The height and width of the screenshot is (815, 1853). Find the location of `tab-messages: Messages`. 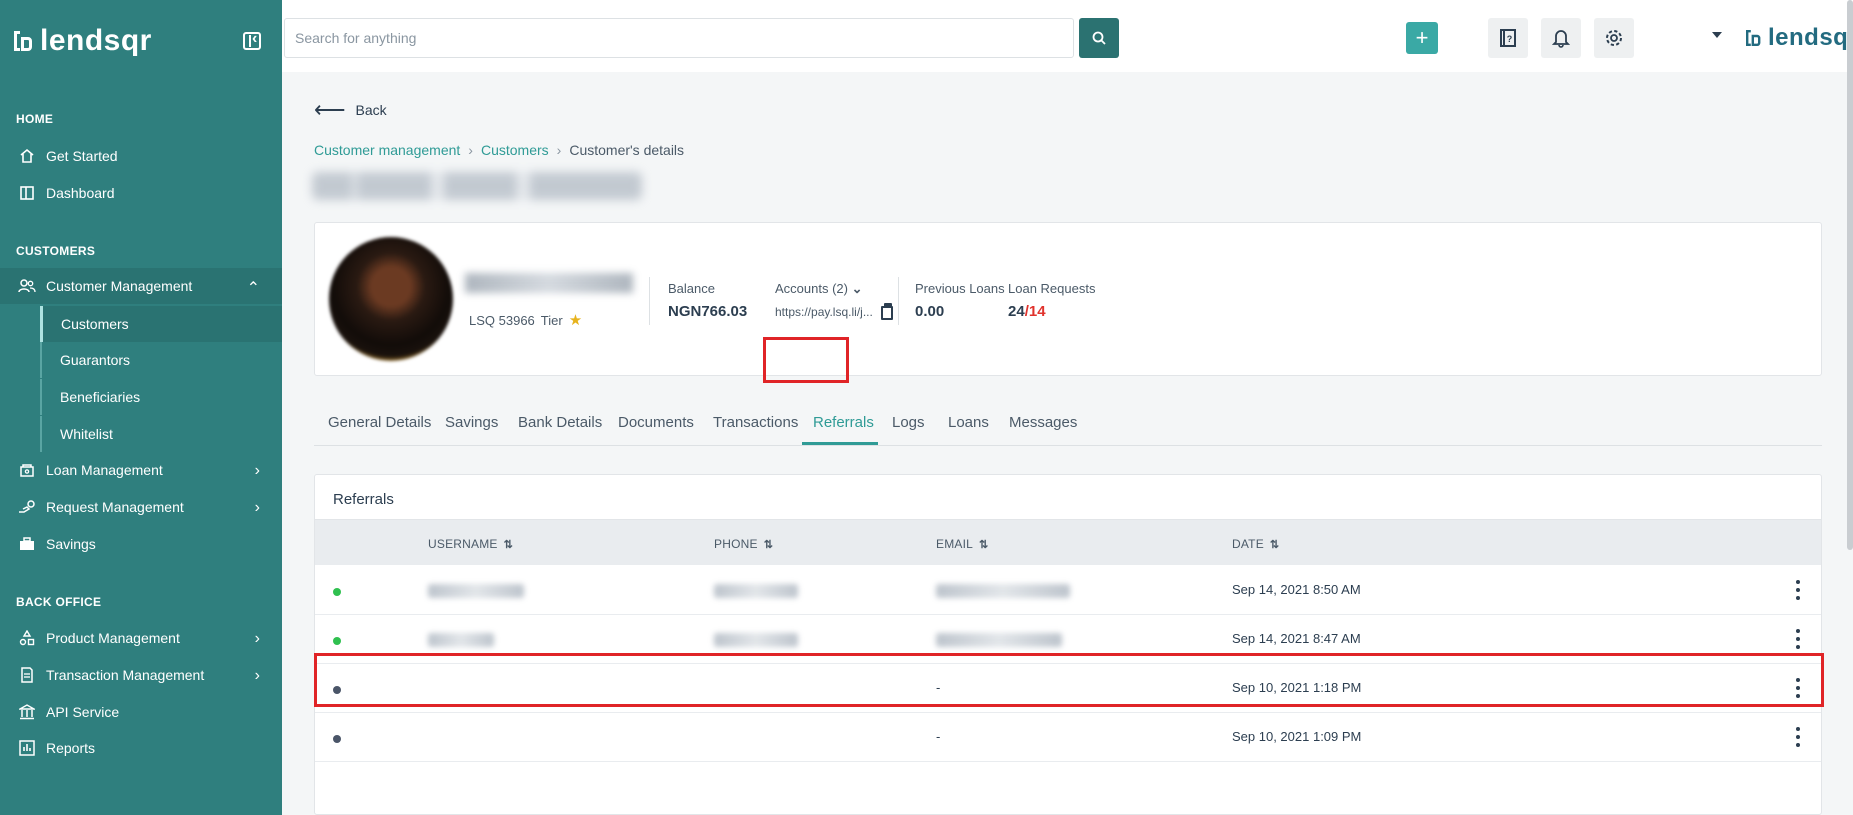

tab-messages: Messages is located at coordinates (1043, 422).